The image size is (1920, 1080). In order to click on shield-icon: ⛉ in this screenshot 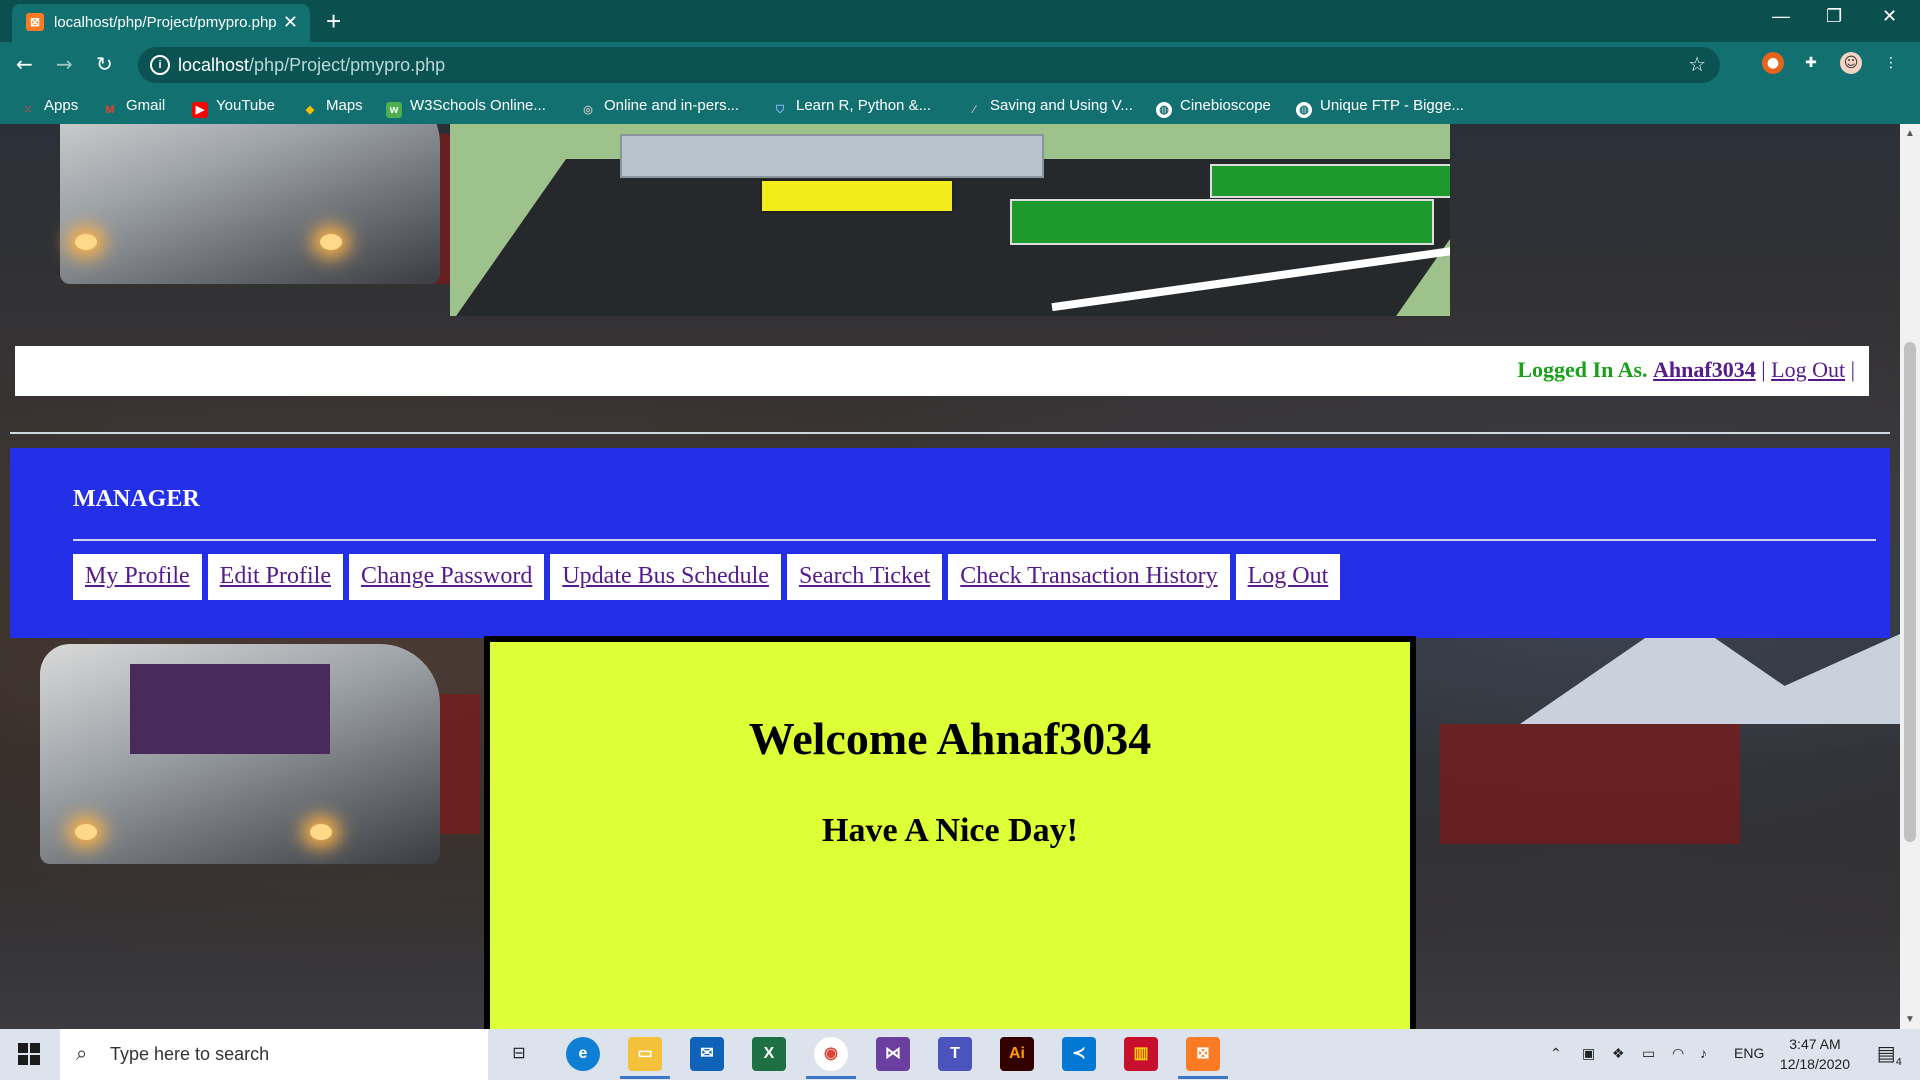, I will do `click(780, 110)`.